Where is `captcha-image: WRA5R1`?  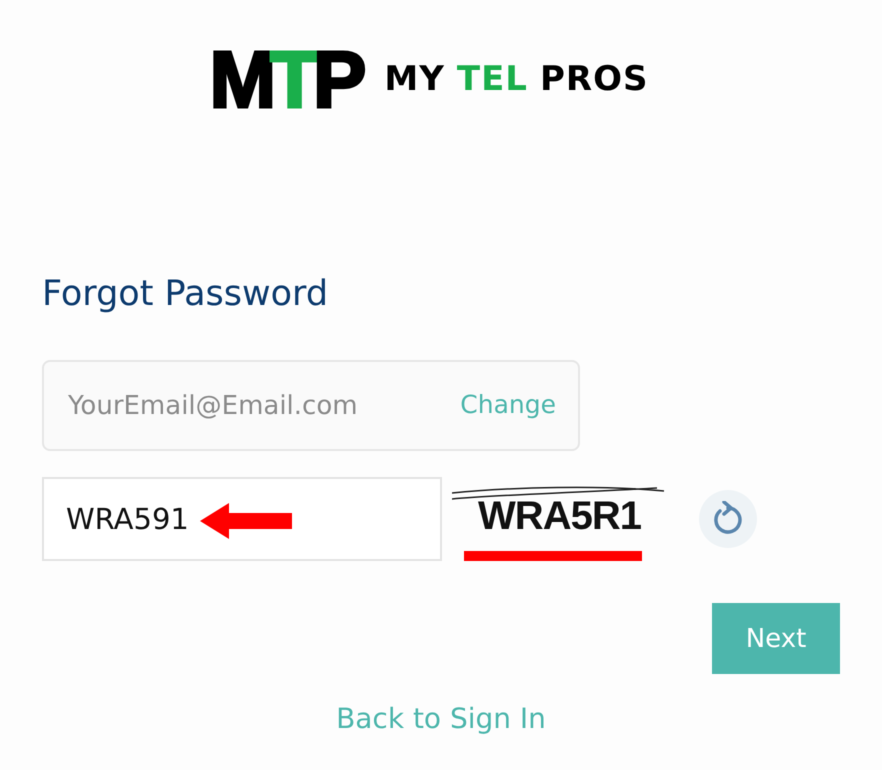 captcha-image: WRA5R1 is located at coordinates (559, 519).